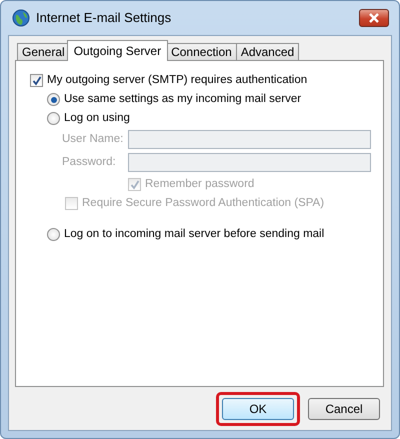 This screenshot has height=439, width=400. Describe the element at coordinates (21, 18) in the screenshot. I see `globe-icon` at that location.